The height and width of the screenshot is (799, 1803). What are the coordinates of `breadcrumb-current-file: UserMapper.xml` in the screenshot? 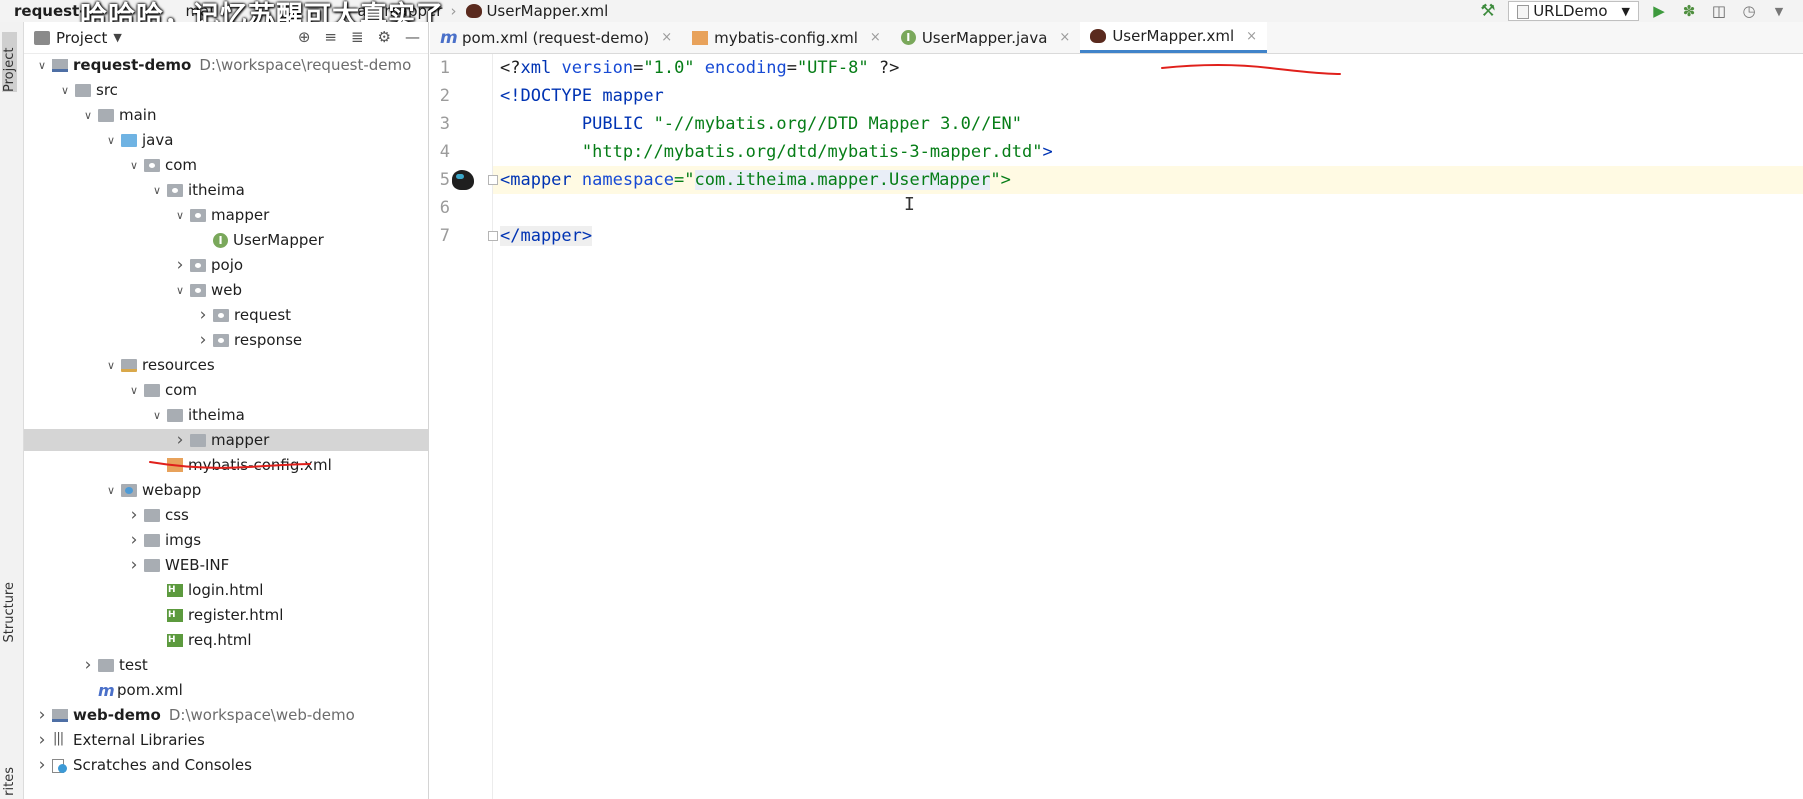 It's located at (549, 11).